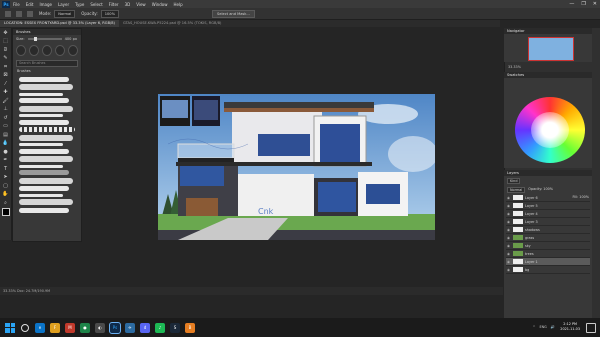  Describe the element at coordinates (5, 101) in the screenshot. I see `brush-tool-icon: 🖌` at that location.